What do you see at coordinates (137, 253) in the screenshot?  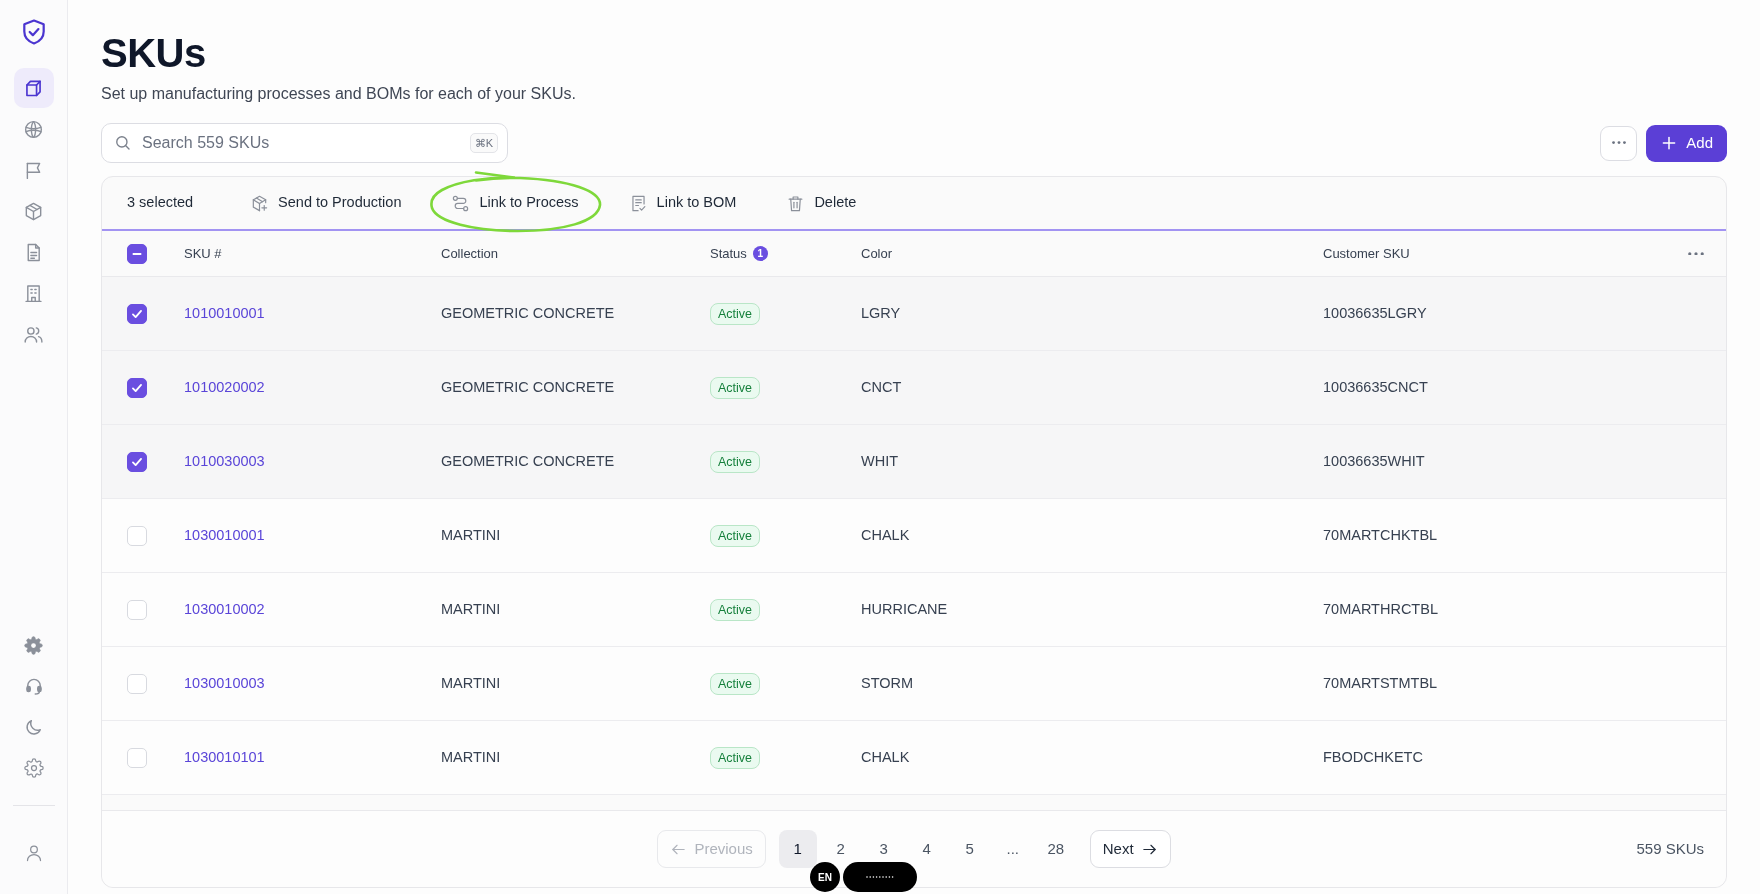 I see `select-all-checkbox` at bounding box center [137, 253].